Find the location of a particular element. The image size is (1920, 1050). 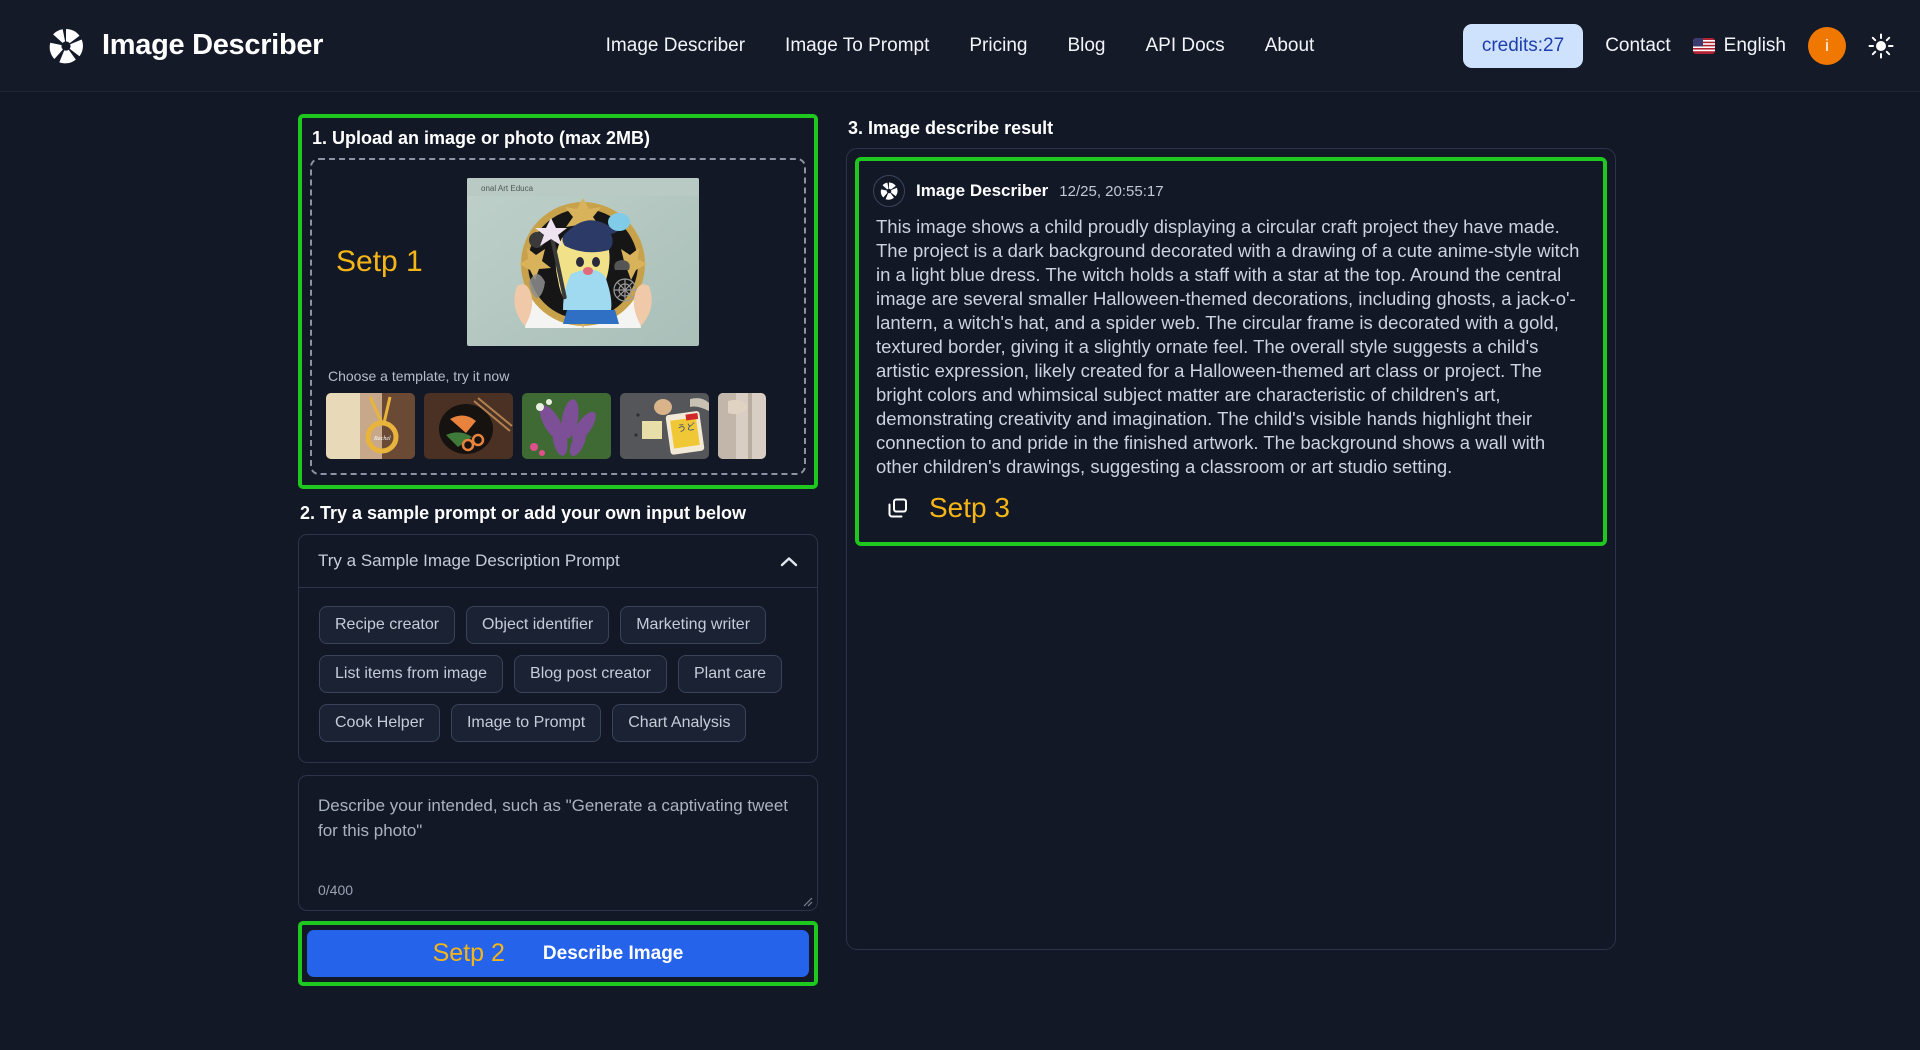

brand: Image Describer is located at coordinates (184, 46).